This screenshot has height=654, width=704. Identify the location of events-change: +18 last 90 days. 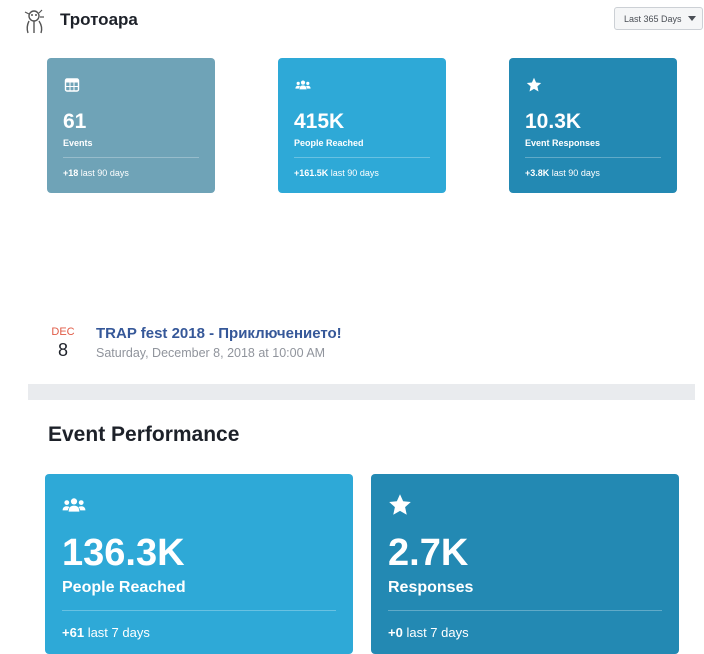
(96, 173).